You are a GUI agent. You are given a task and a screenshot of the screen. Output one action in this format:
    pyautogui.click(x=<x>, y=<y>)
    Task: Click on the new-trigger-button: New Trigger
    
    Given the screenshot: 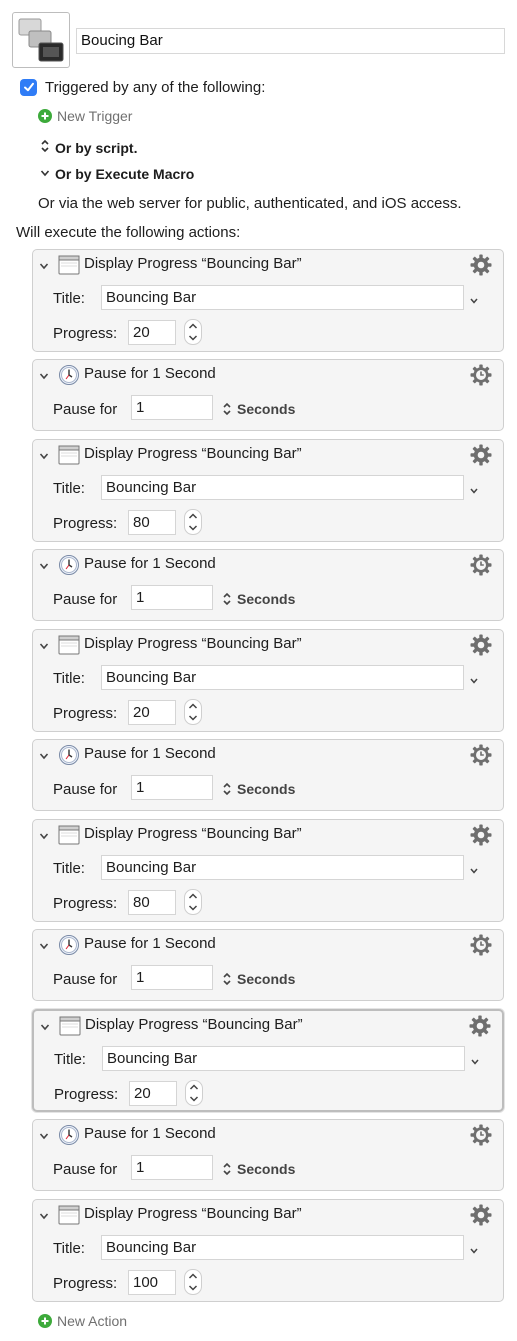 What is the action you would take?
    pyautogui.click(x=85, y=116)
    